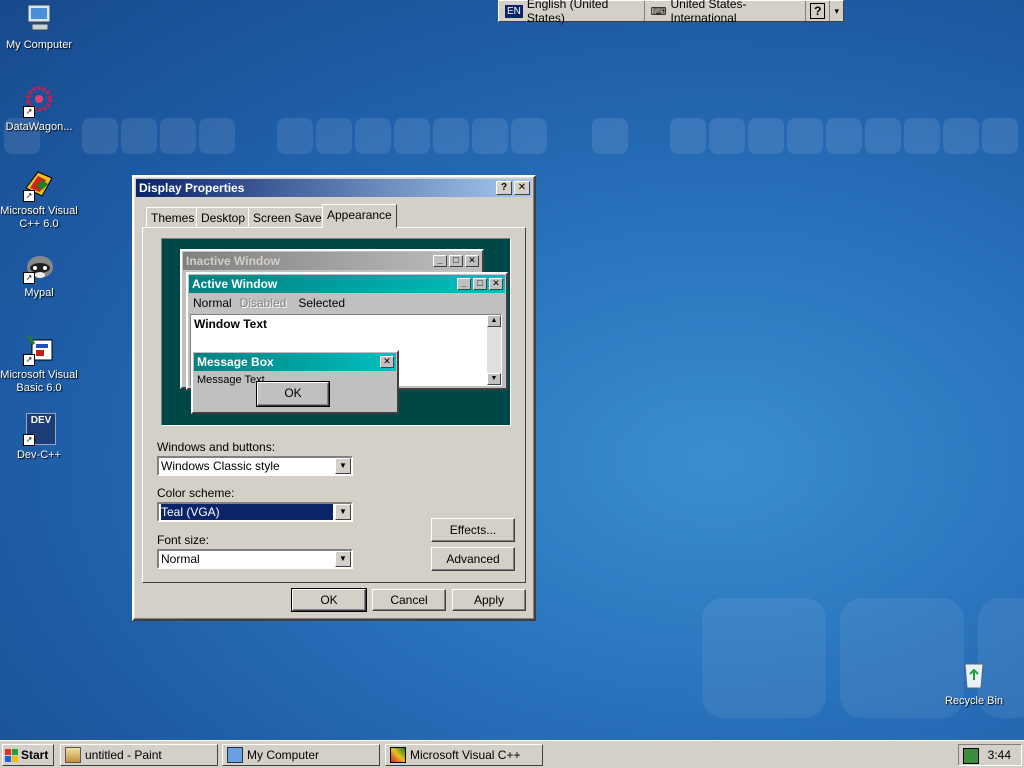 This screenshot has height=768, width=1024. I want to click on font-size-label: Font size:, so click(183, 540).